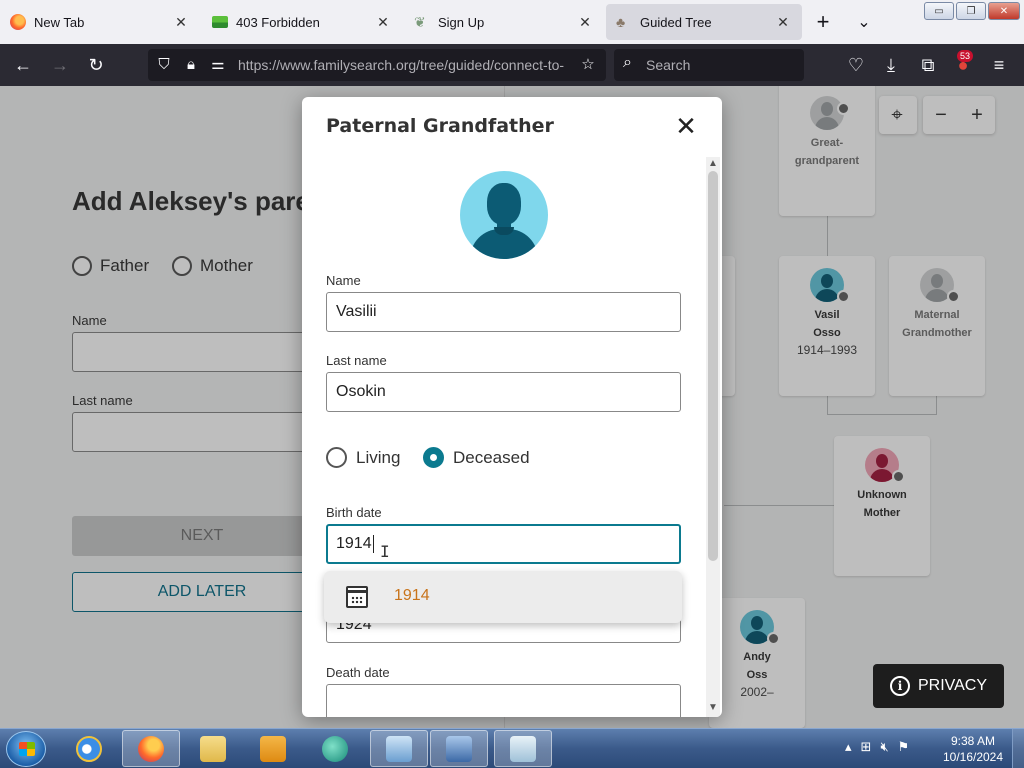  What do you see at coordinates (491, 457) in the screenshot?
I see `radio-label: Deceased` at bounding box center [491, 457].